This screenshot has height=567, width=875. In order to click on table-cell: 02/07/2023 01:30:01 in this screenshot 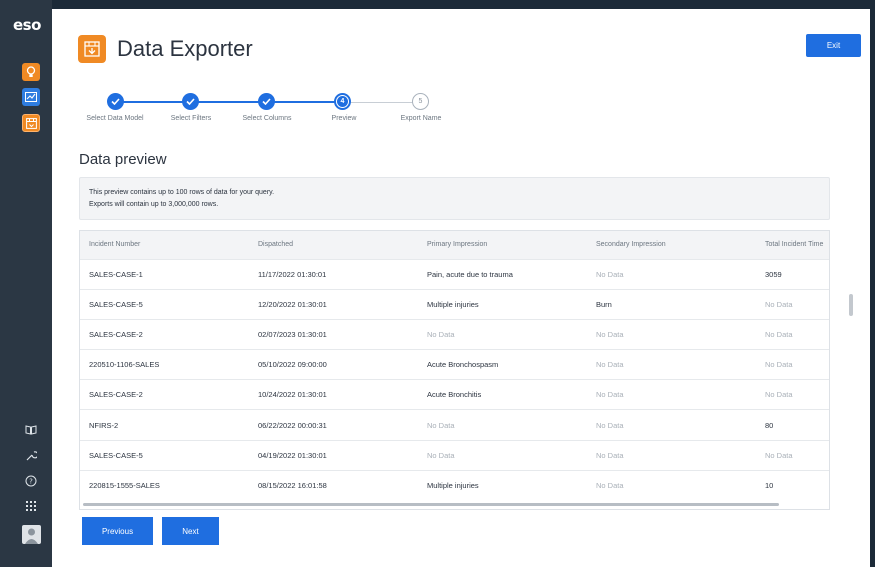, I will do `click(333, 334)`.